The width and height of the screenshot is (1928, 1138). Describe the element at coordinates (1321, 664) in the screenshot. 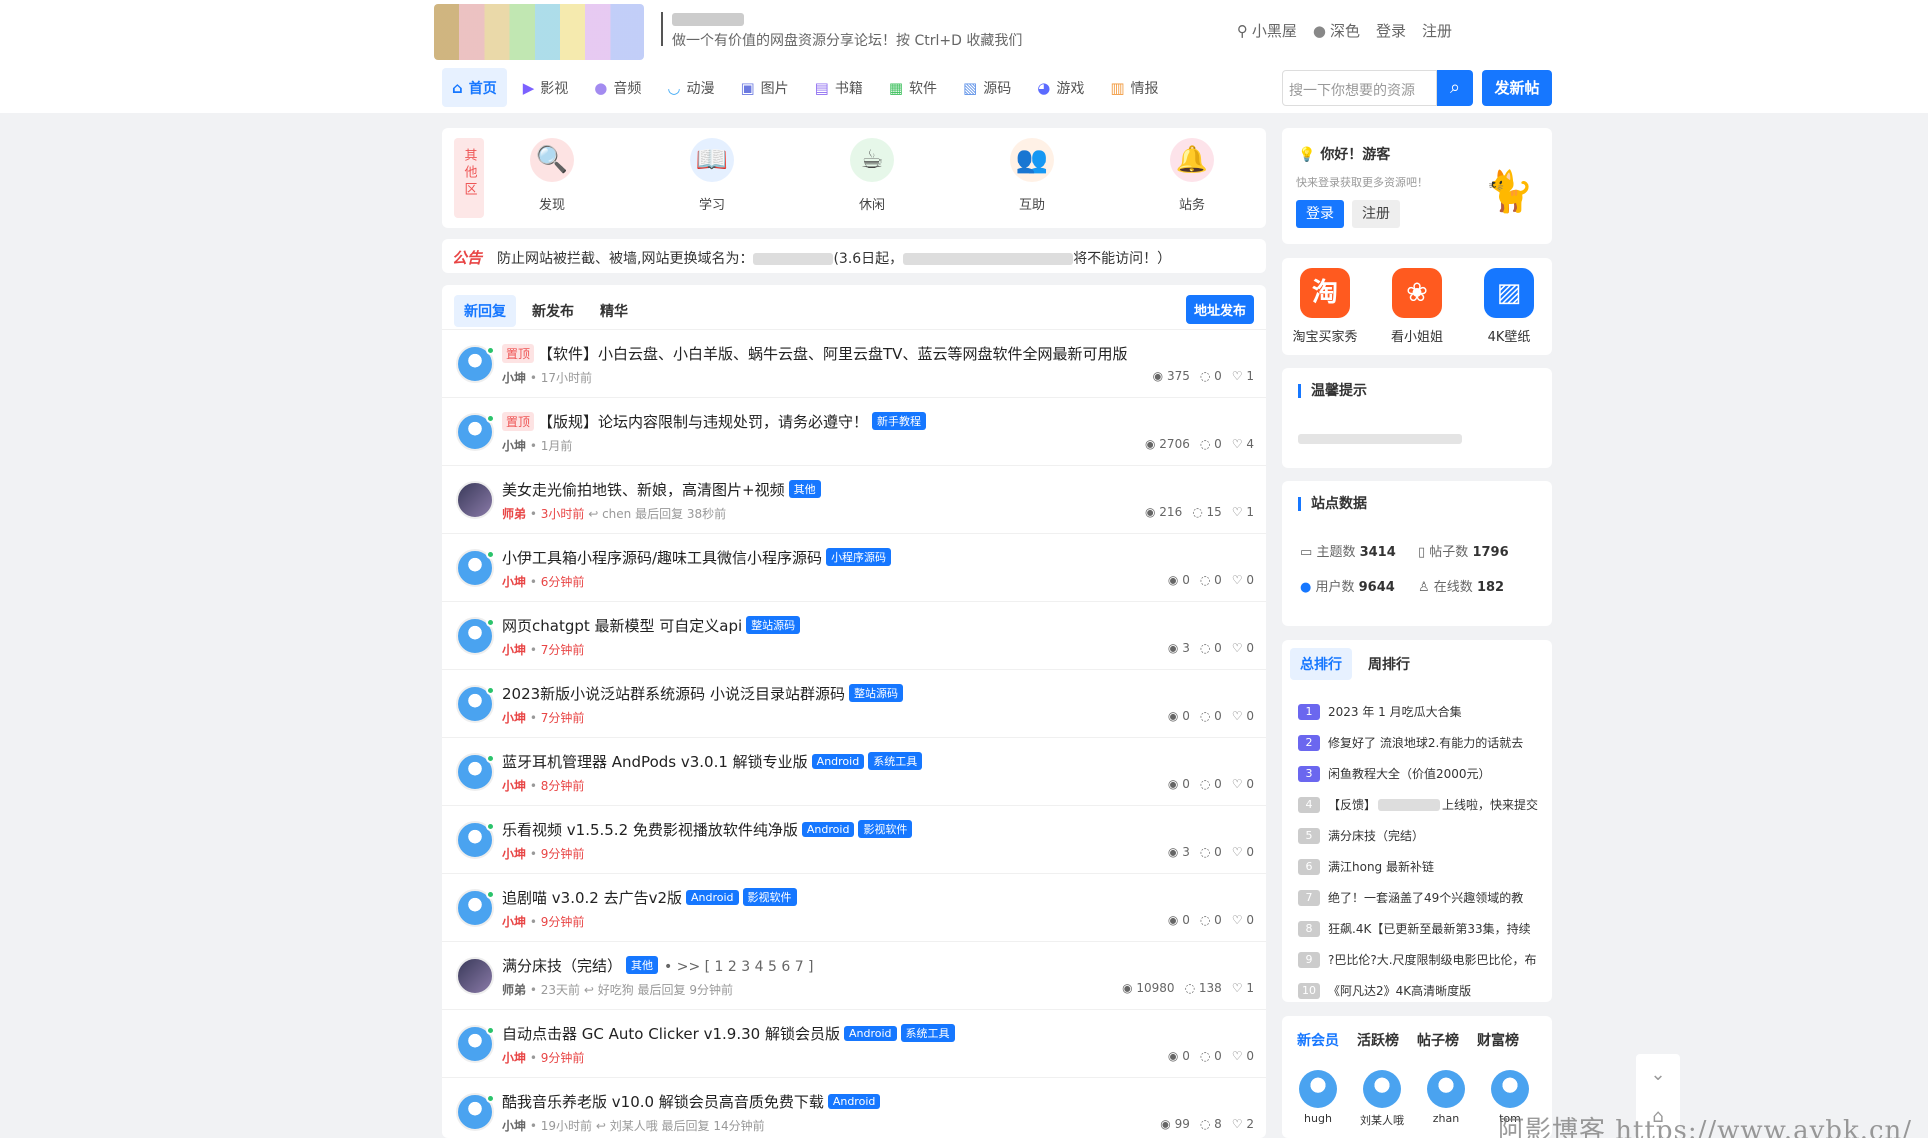

I see `tab-total-rank: 总排行` at that location.